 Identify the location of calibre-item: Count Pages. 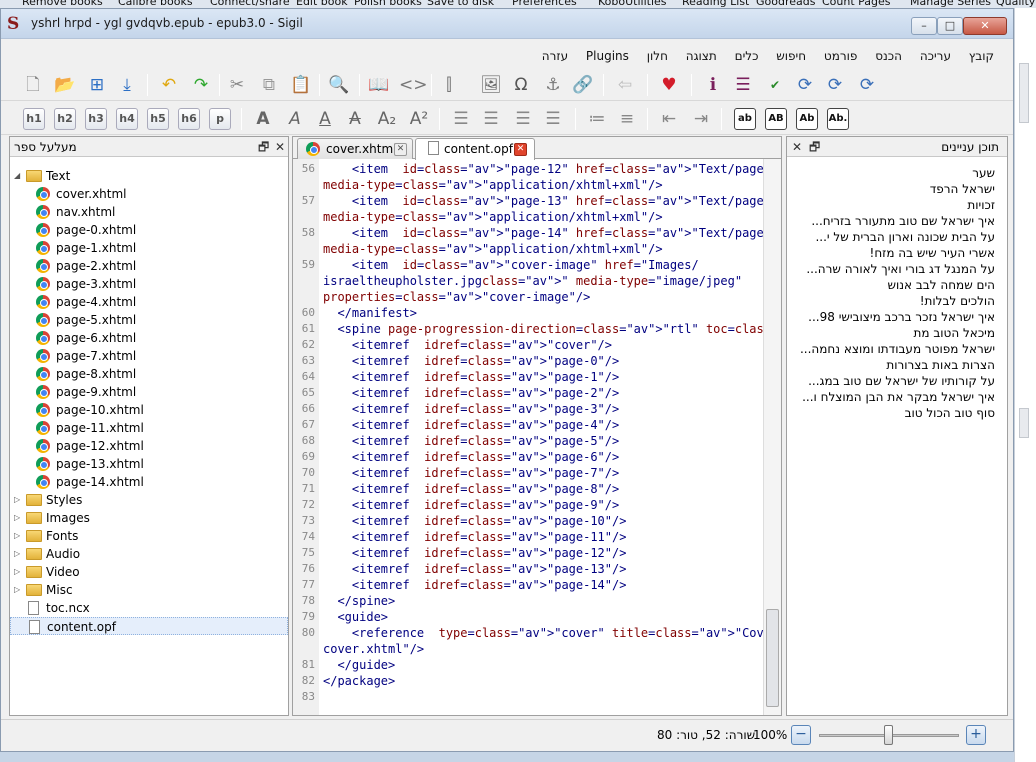
(856, 4).